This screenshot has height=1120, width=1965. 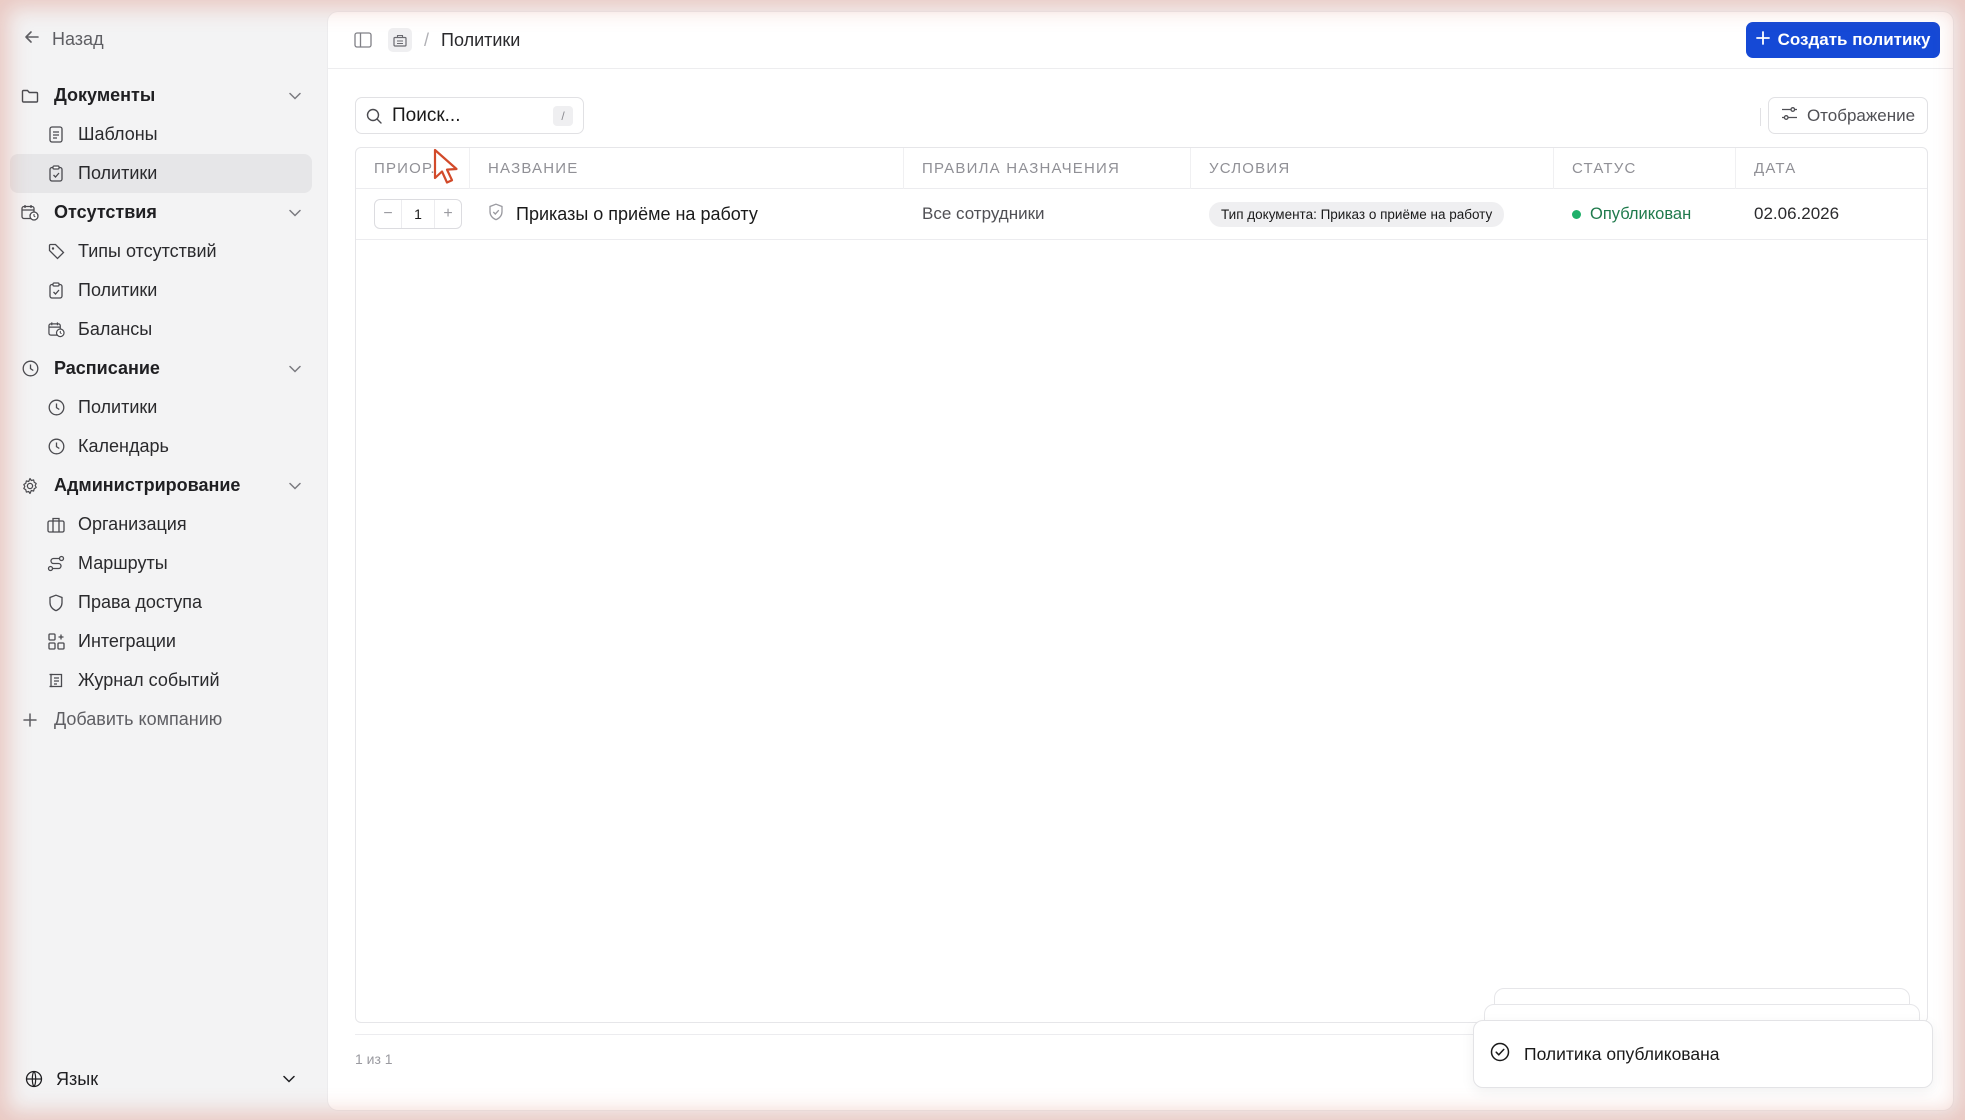 I want to click on increment-button: +, so click(x=448, y=214).